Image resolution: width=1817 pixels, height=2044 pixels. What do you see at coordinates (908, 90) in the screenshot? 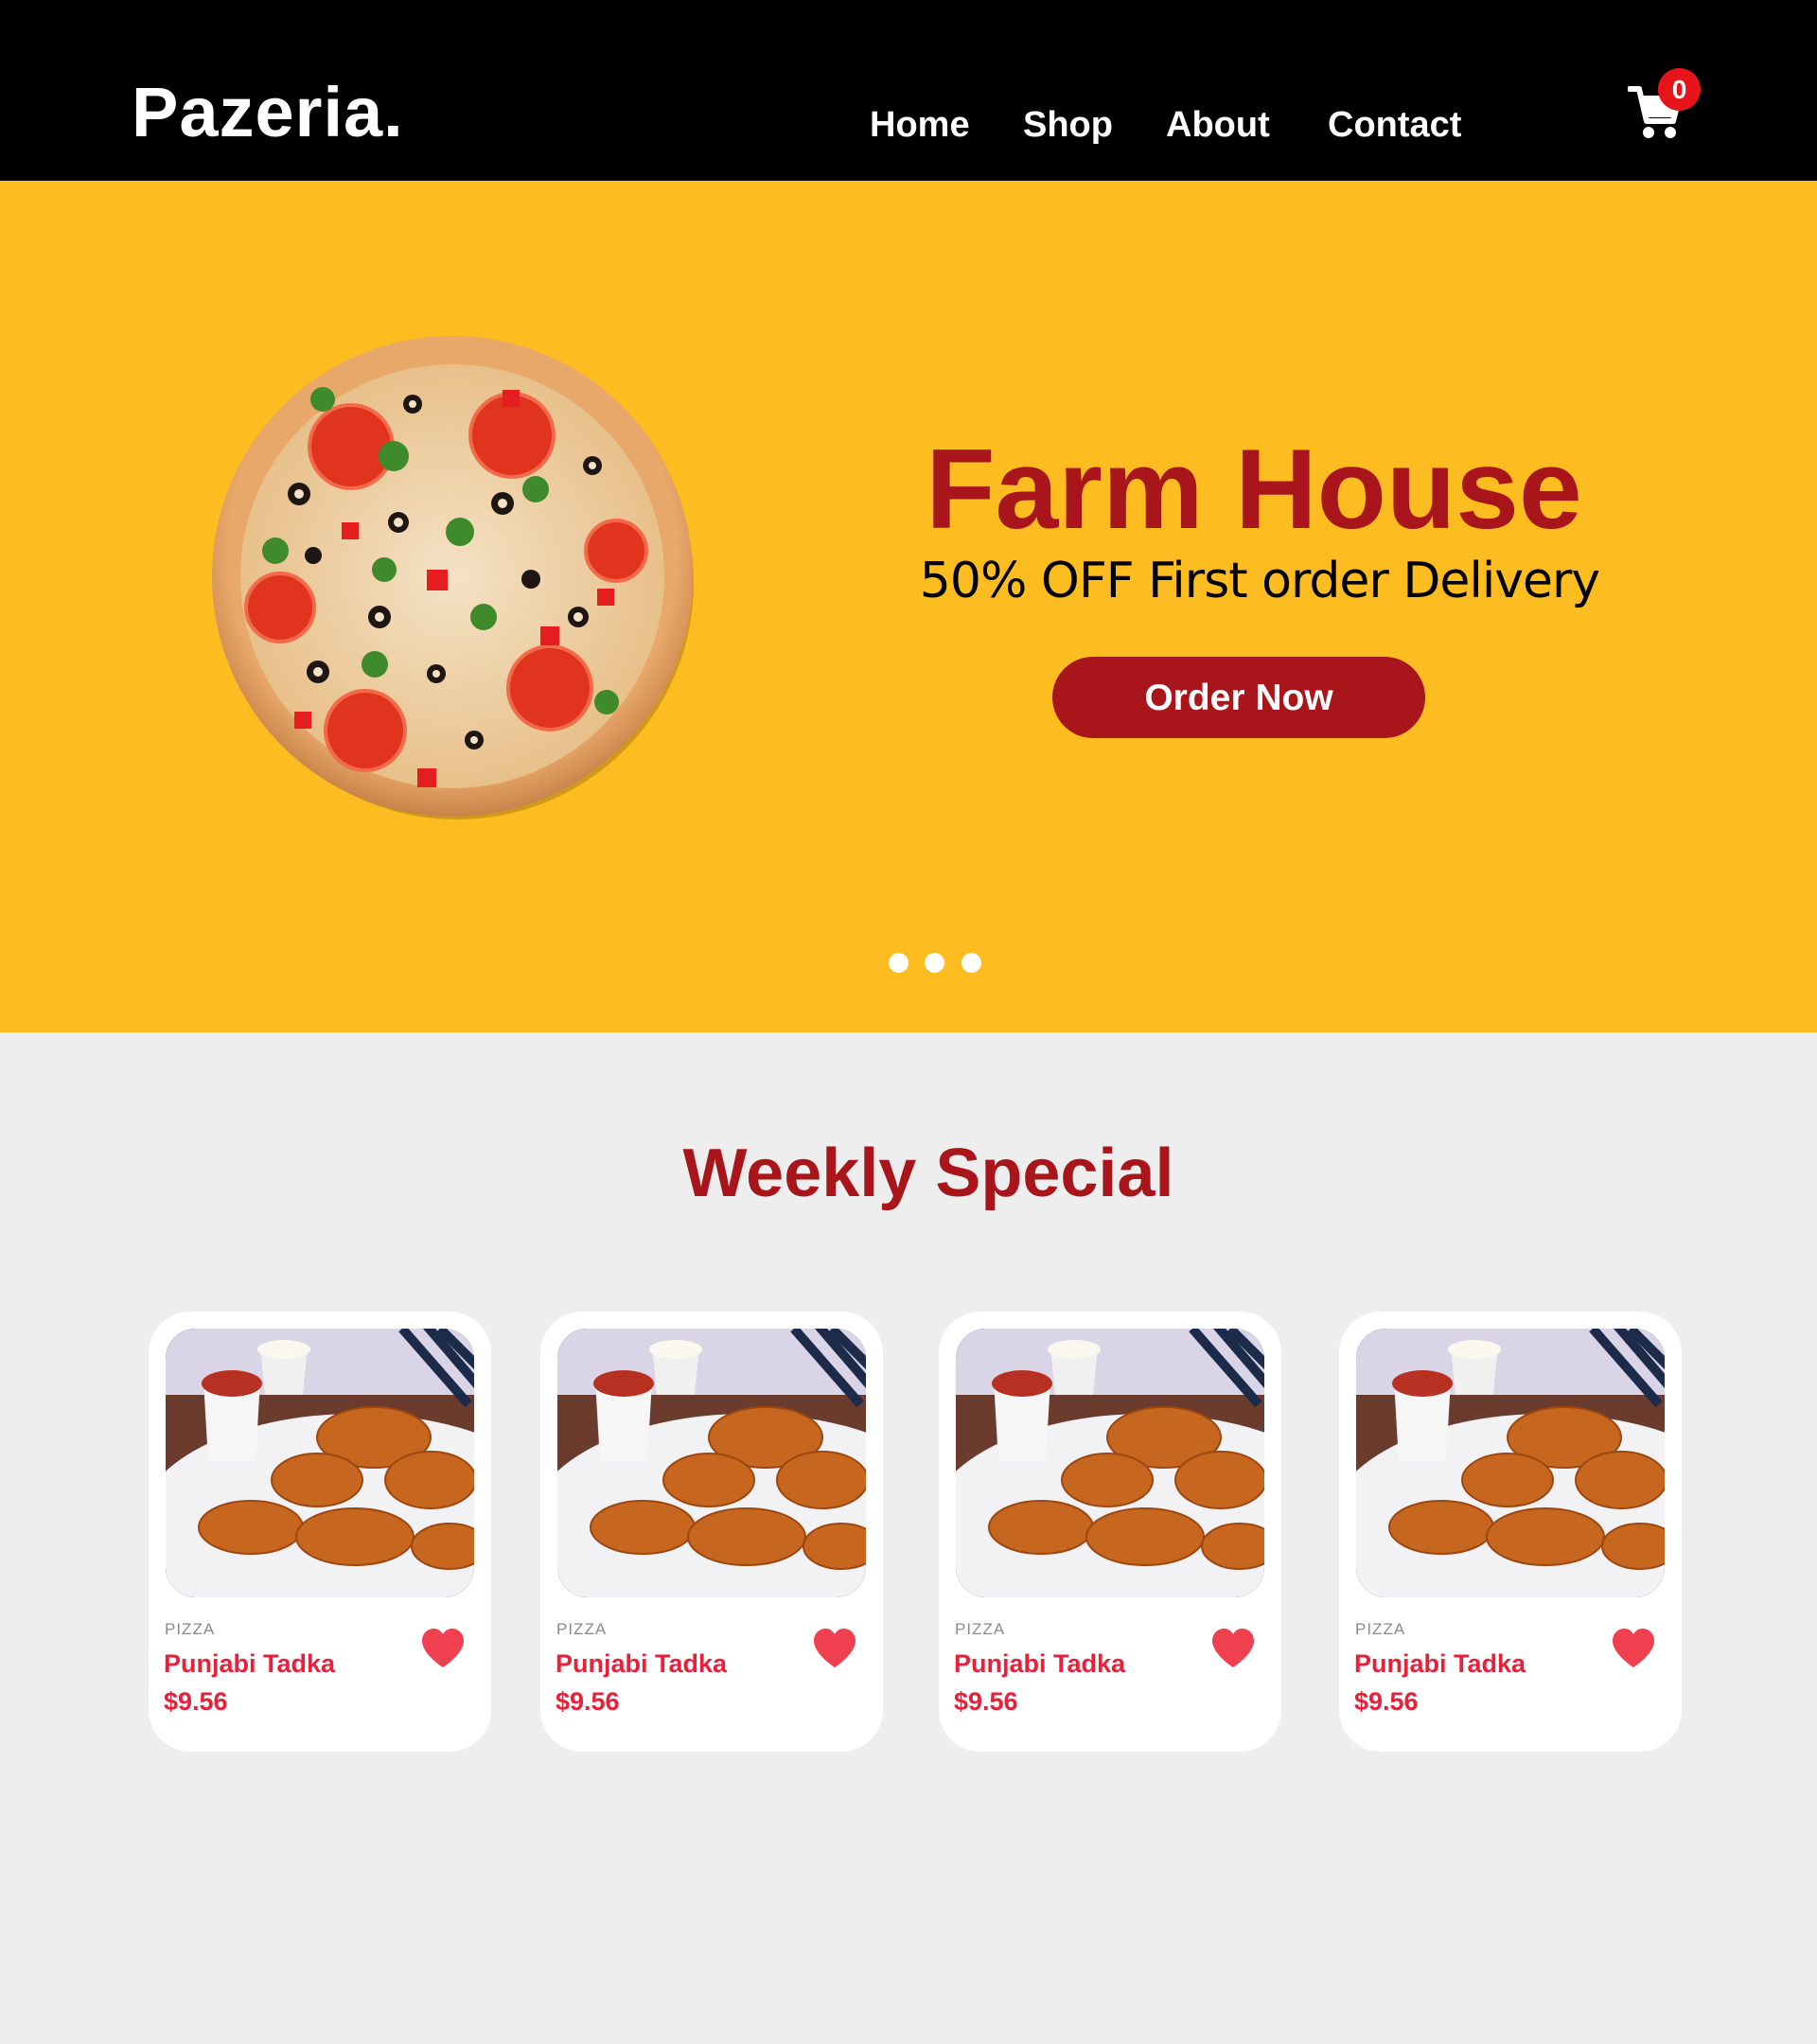
I see `site-header: Pazeria. Home Shop About Contact 0` at bounding box center [908, 90].